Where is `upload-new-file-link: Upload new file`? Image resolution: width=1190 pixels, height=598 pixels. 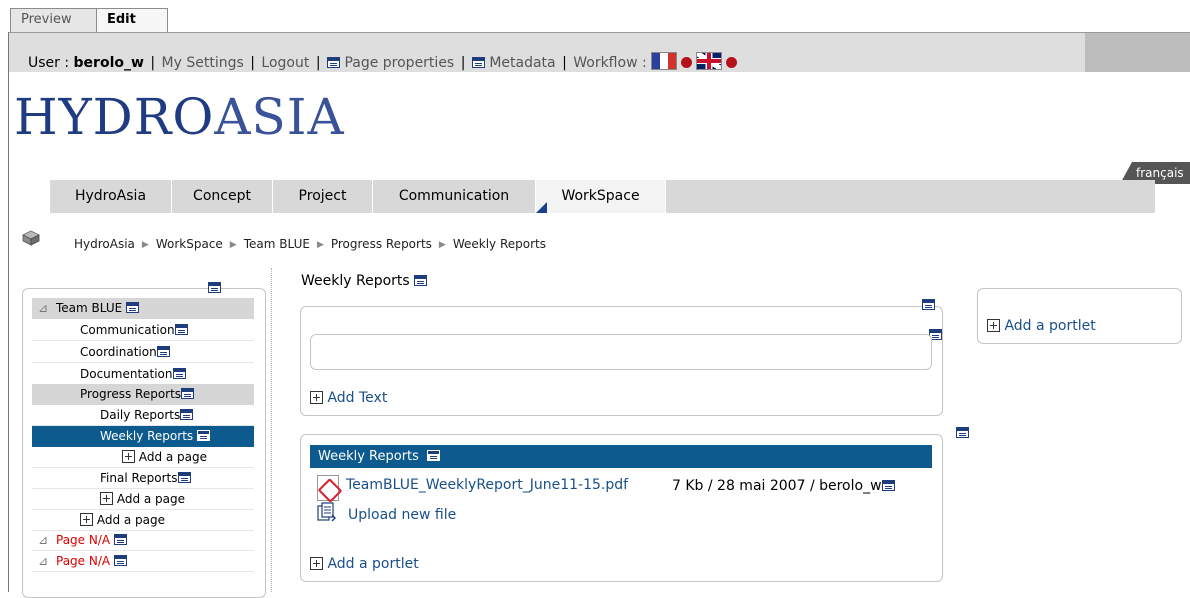
upload-new-file-link: Upload new file is located at coordinates (402, 515).